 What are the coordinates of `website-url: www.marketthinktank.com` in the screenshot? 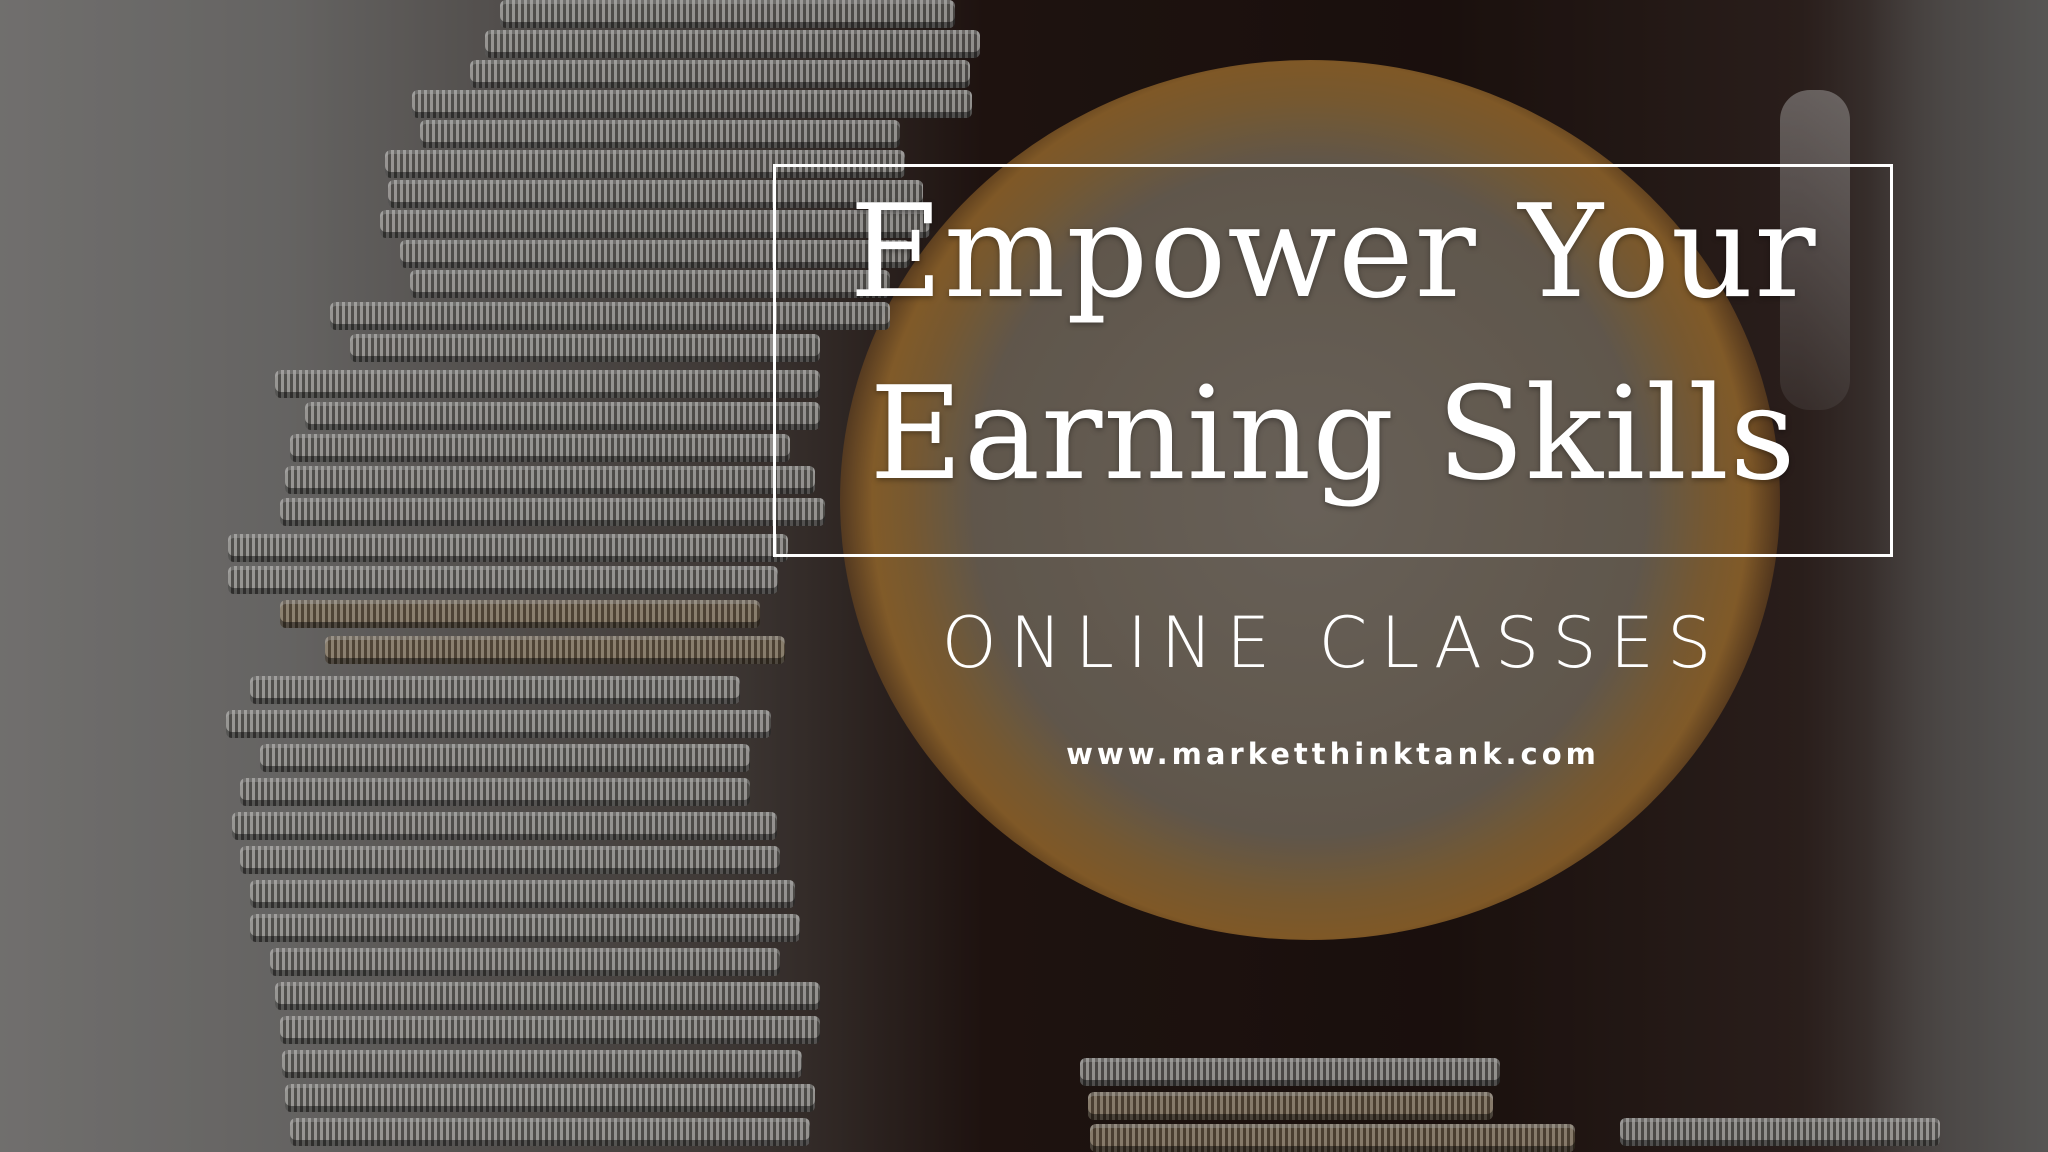 It's located at (1333, 754).